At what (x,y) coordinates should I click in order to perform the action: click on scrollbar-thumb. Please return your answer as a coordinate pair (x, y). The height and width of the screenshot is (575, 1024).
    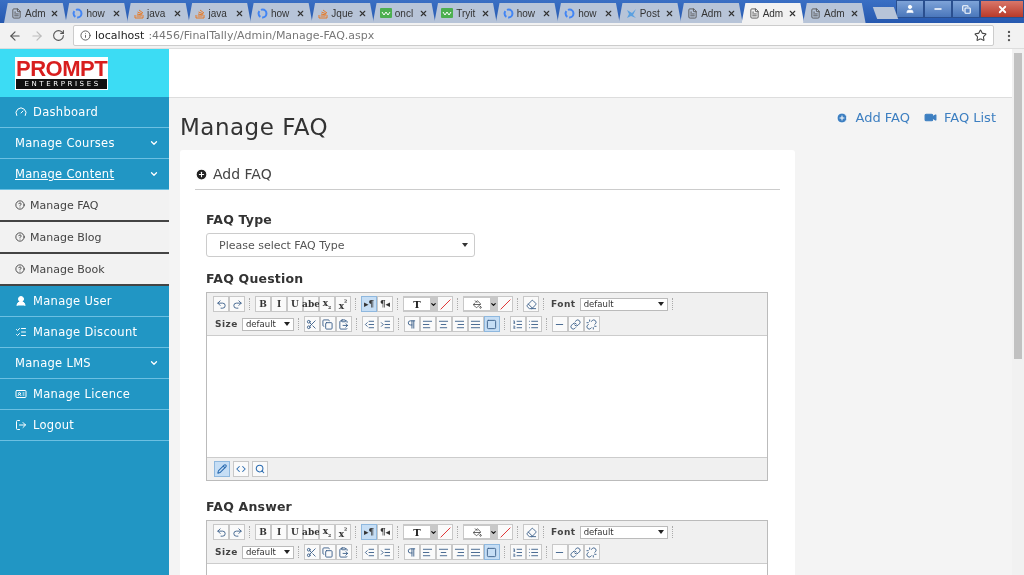
    Looking at the image, I should click on (1018, 206).